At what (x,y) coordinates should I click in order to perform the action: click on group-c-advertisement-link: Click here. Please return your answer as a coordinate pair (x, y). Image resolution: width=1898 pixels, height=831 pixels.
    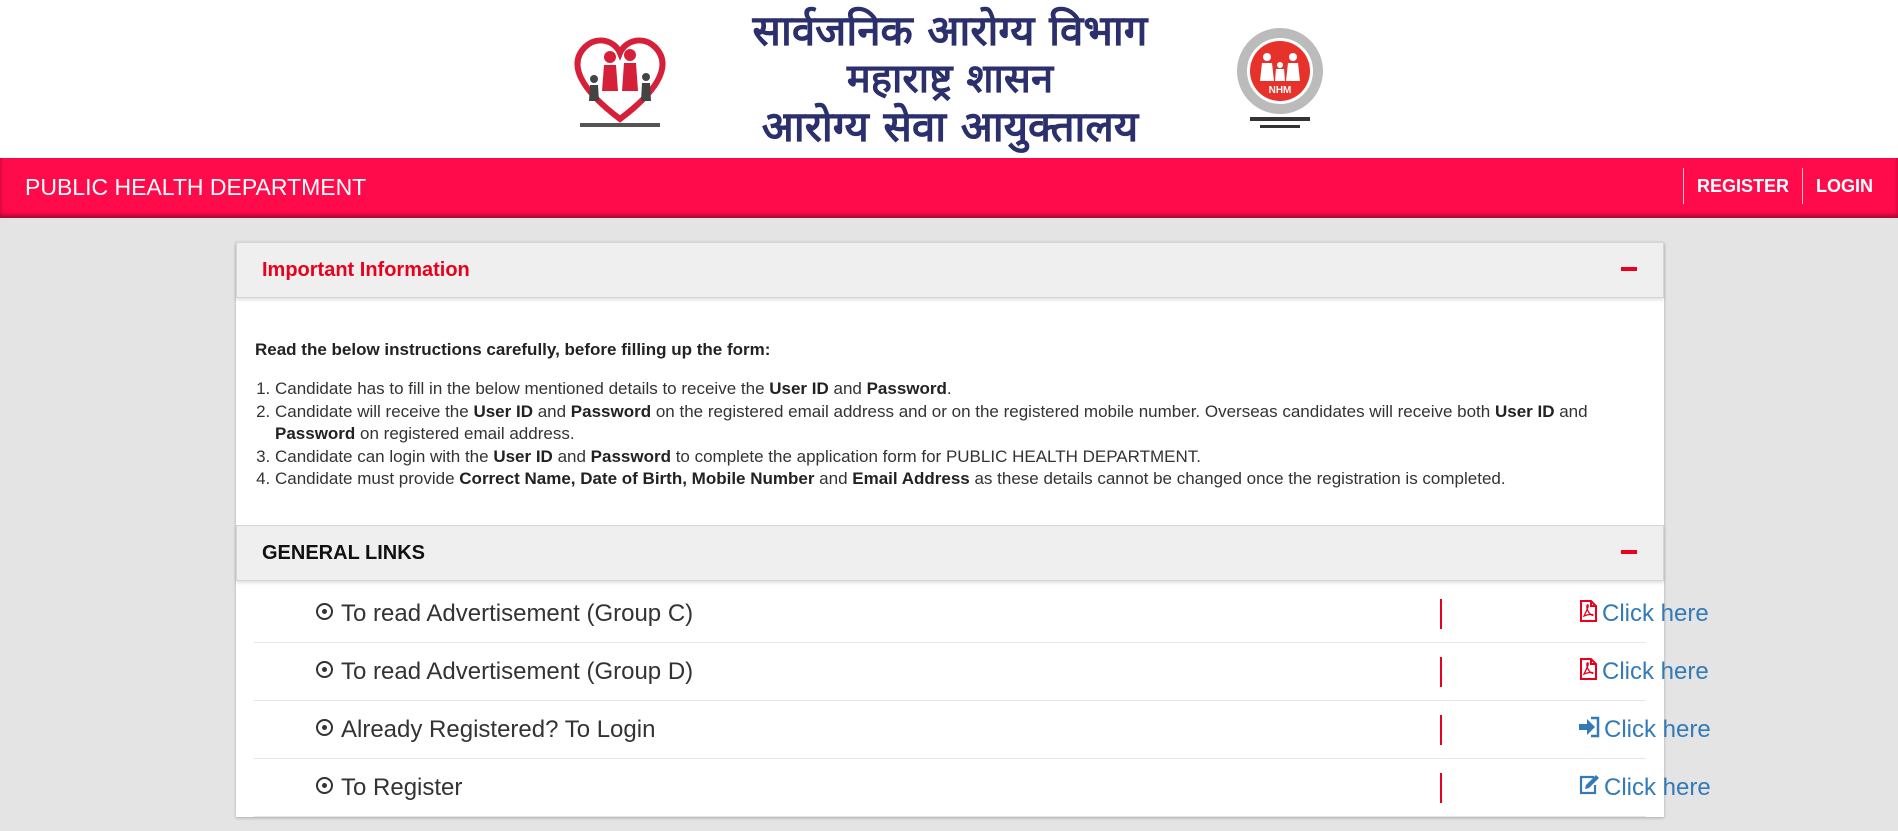
    Looking at the image, I should click on (1643, 613).